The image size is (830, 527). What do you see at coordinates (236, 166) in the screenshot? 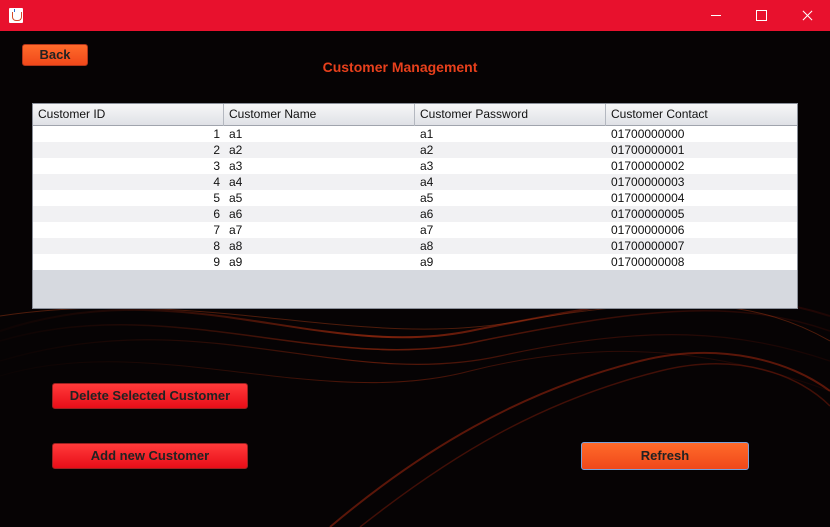
I see `cell-name: a3` at bounding box center [236, 166].